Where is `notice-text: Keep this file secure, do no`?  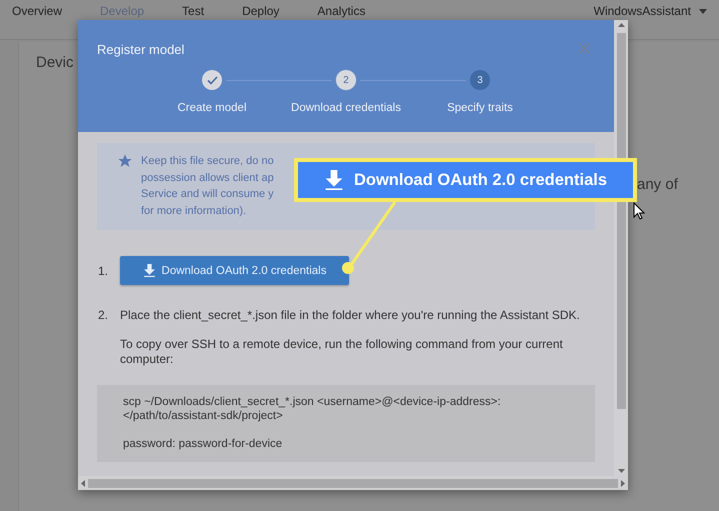 notice-text: Keep this file secure, do no is located at coordinates (207, 161).